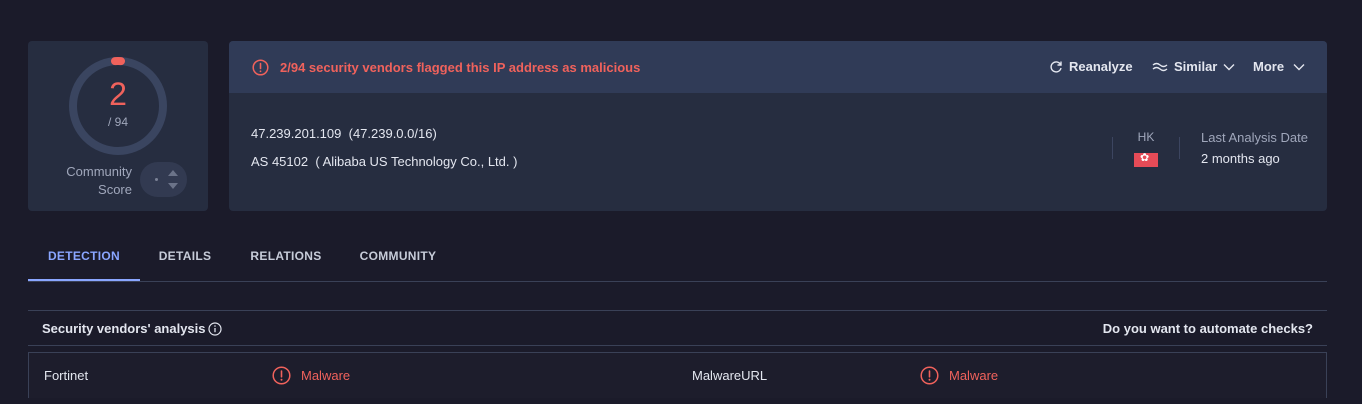  What do you see at coordinates (118, 94) in the screenshot?
I see `detection-count: 2` at bounding box center [118, 94].